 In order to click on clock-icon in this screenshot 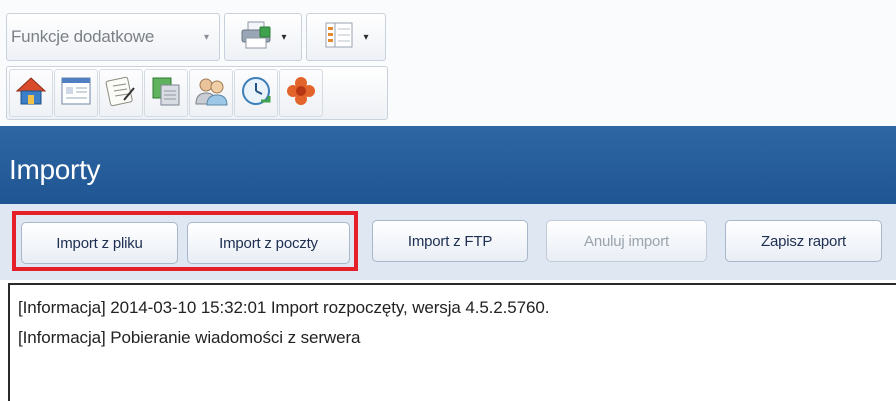, I will do `click(256, 93)`.